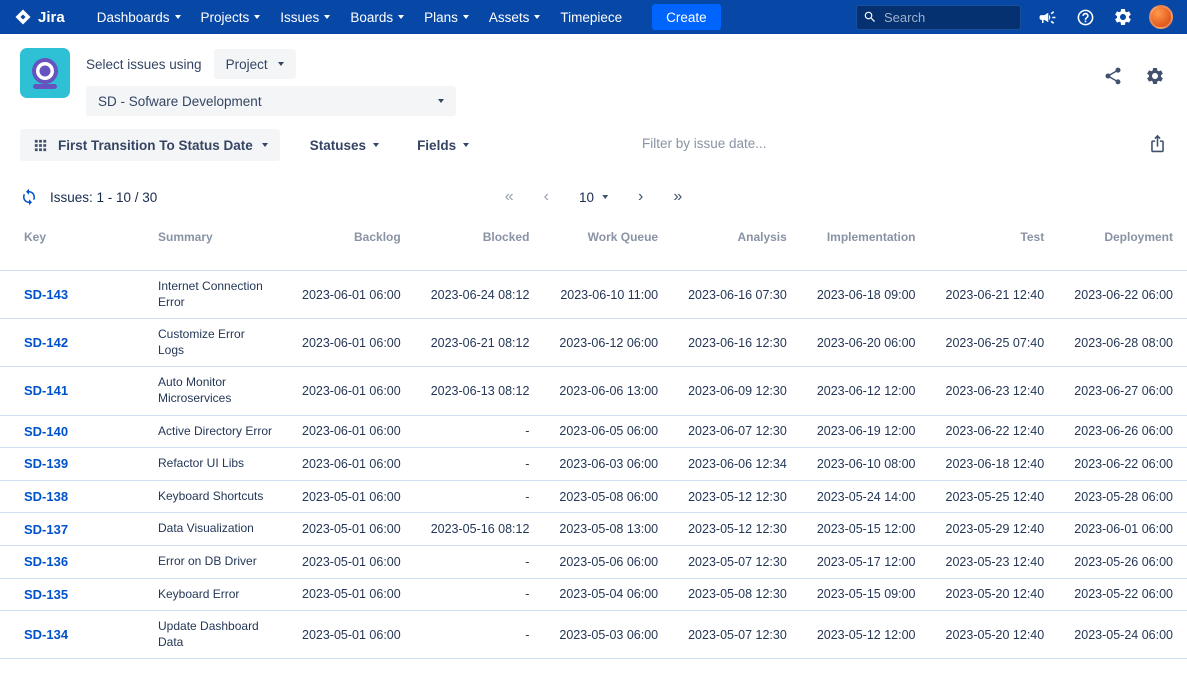 The height and width of the screenshot is (677, 1187). Describe the element at coordinates (1085, 17) in the screenshot. I see `help-icon` at that location.